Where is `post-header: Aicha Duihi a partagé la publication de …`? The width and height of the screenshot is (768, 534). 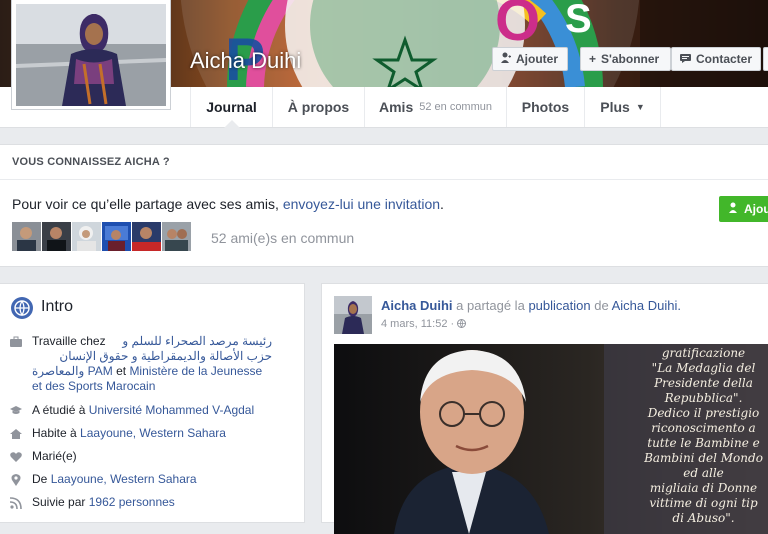 post-header: Aicha Duihi a partagé la publication de … is located at coordinates (531, 305).